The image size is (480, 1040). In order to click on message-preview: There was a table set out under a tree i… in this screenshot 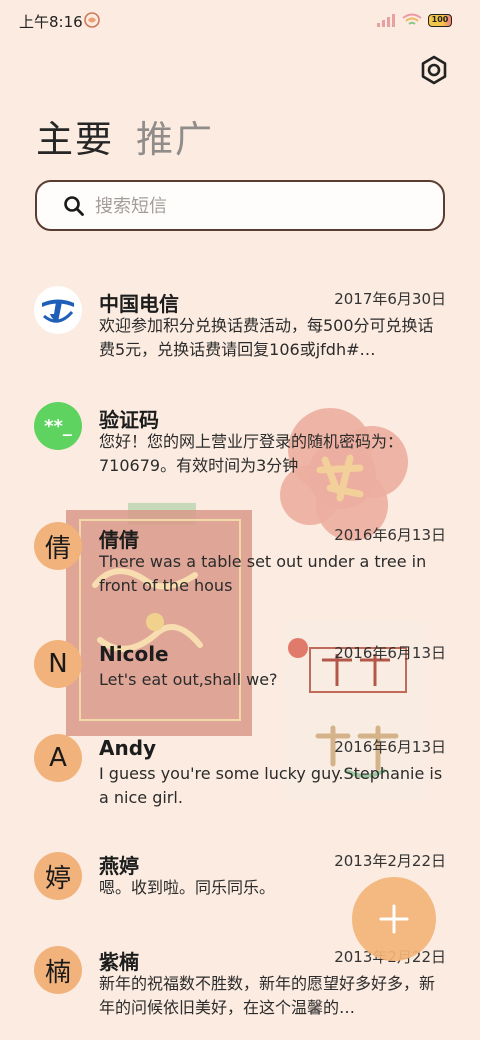, I will do `click(263, 573)`.